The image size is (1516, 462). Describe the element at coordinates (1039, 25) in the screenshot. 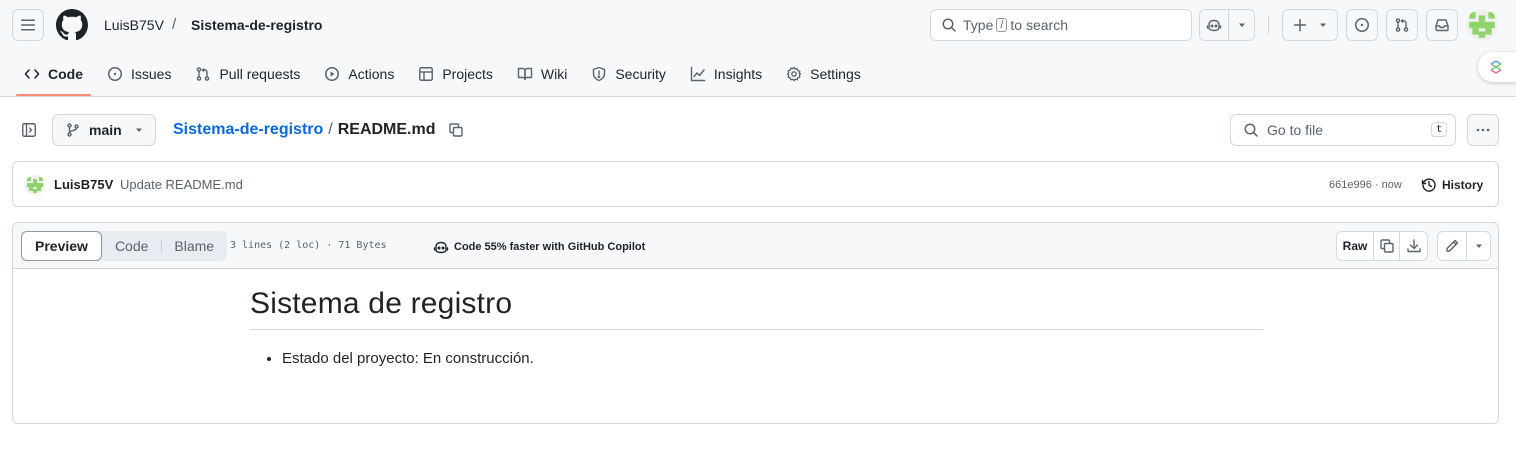

I see `search-placeholder-suffix: to search` at that location.